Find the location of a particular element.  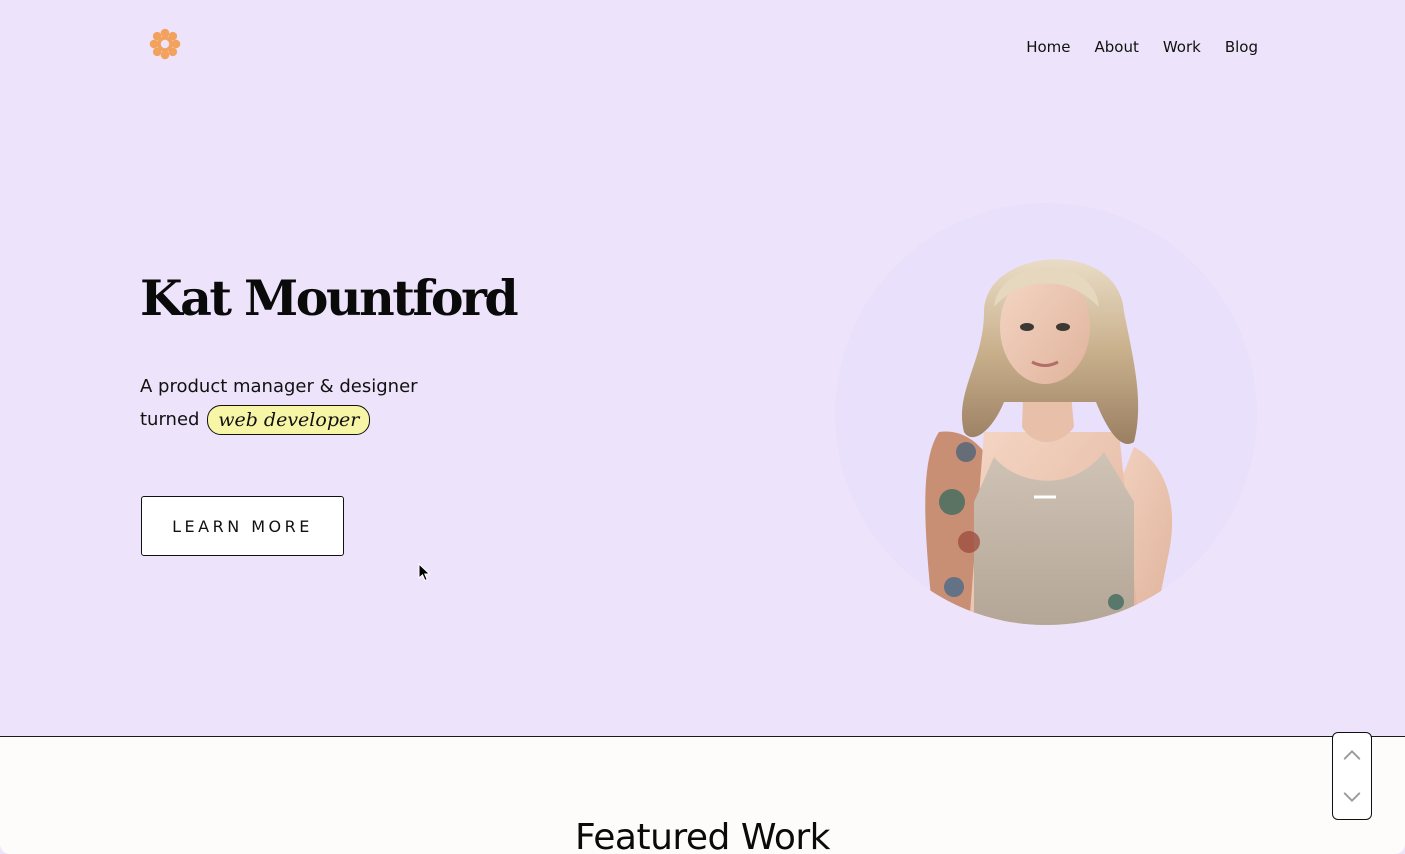

nav-home-link: Home is located at coordinates (1048, 47).